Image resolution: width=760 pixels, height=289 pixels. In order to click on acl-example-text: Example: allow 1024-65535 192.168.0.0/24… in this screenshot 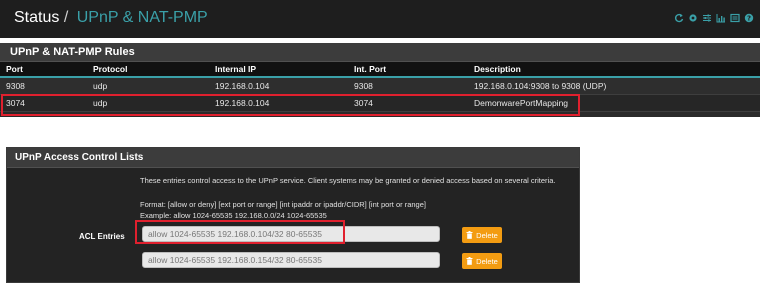, I will do `click(233, 215)`.